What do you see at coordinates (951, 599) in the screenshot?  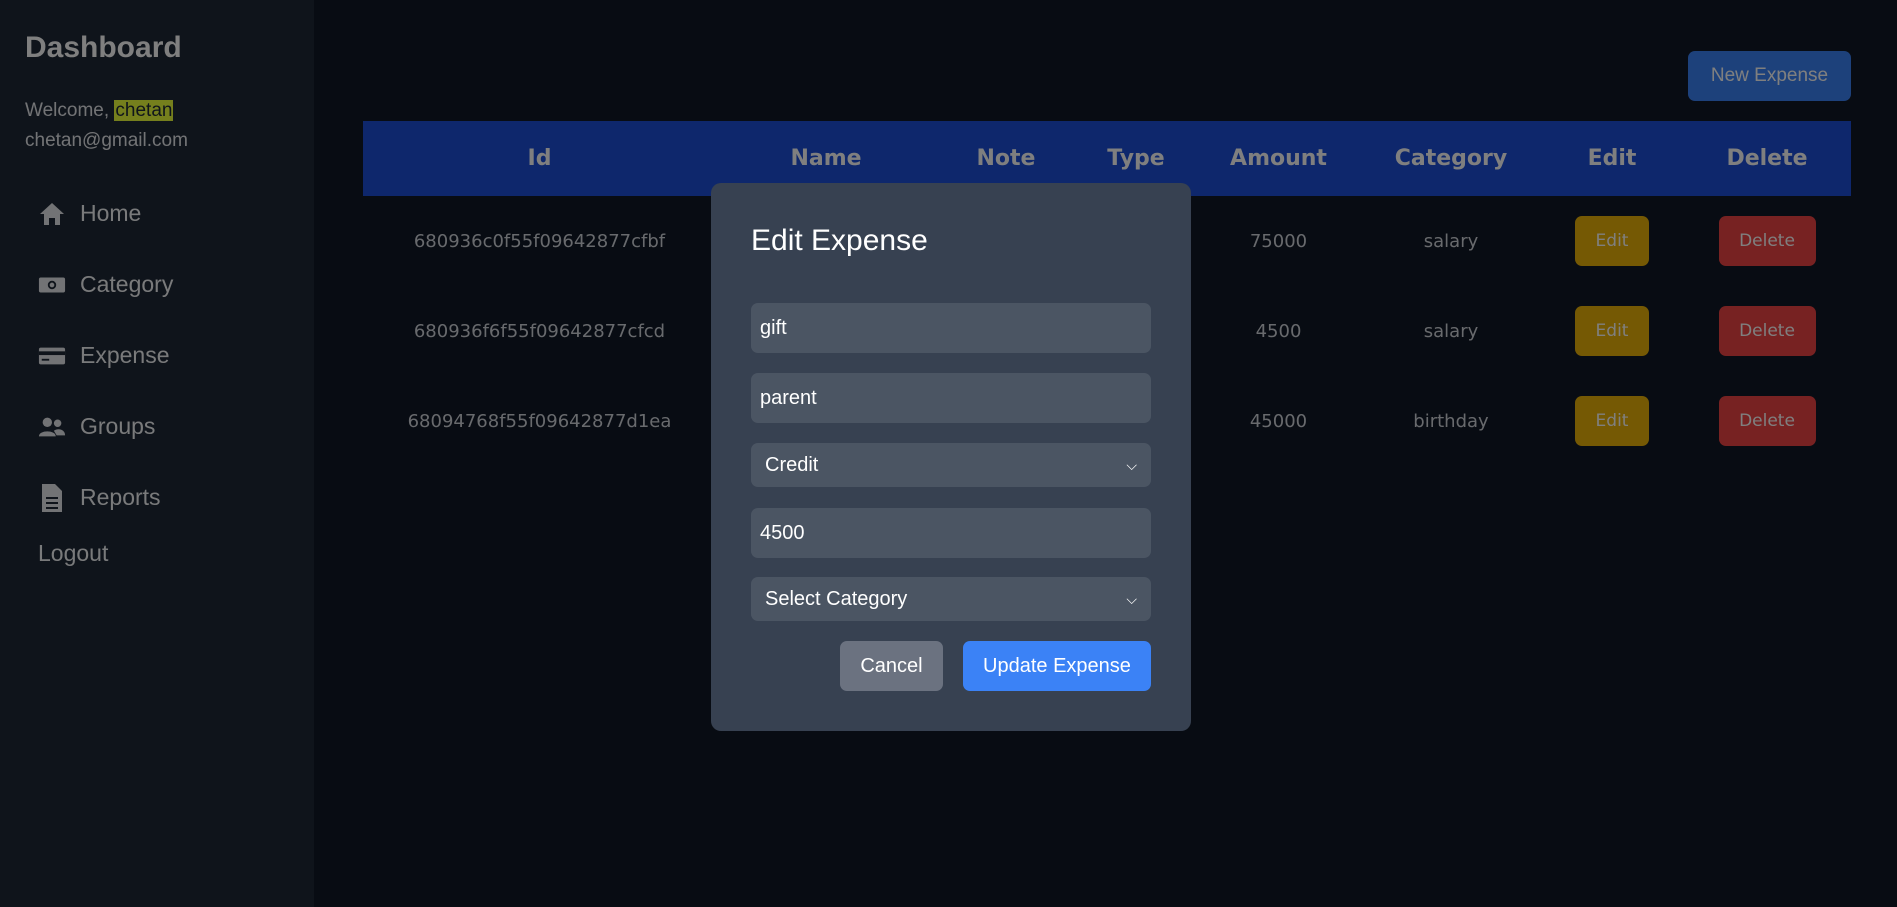 I see `expense-category-select: Select Category ⌵` at bounding box center [951, 599].